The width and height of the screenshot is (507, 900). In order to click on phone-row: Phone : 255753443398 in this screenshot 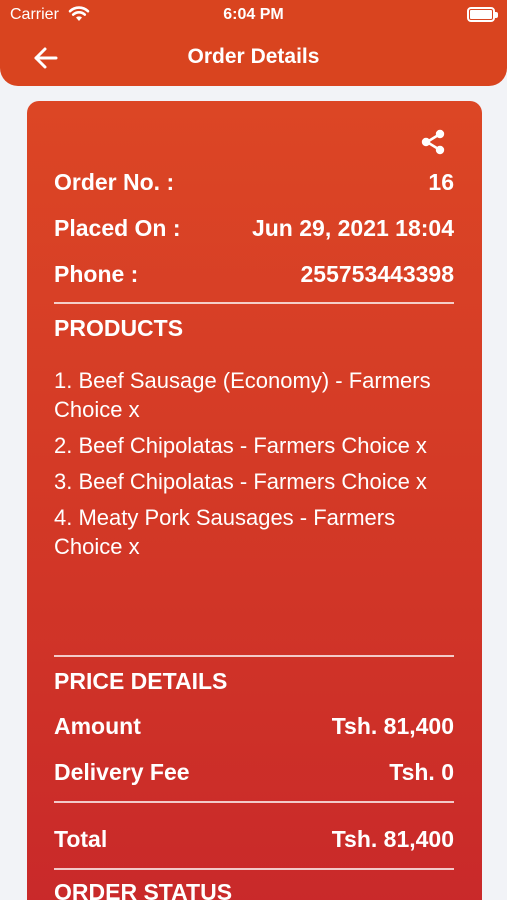, I will do `click(254, 276)`.